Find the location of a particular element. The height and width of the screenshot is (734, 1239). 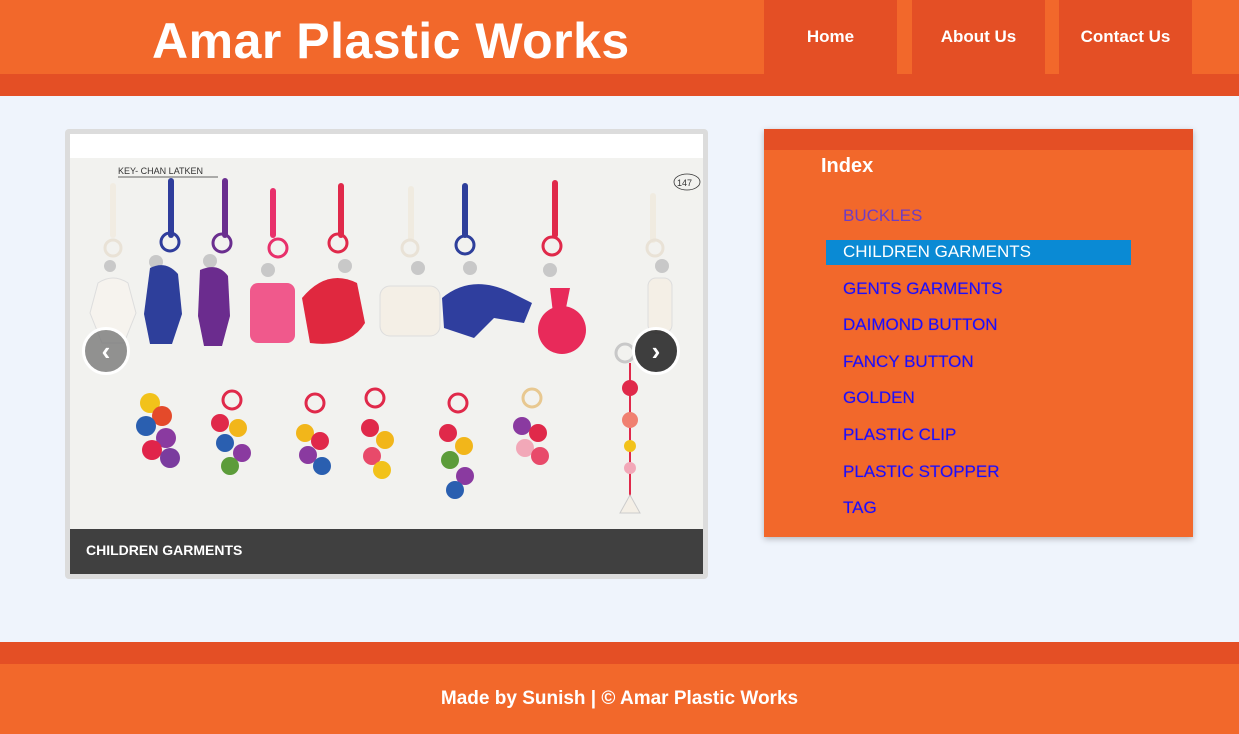

header-band is located at coordinates (619, 85).